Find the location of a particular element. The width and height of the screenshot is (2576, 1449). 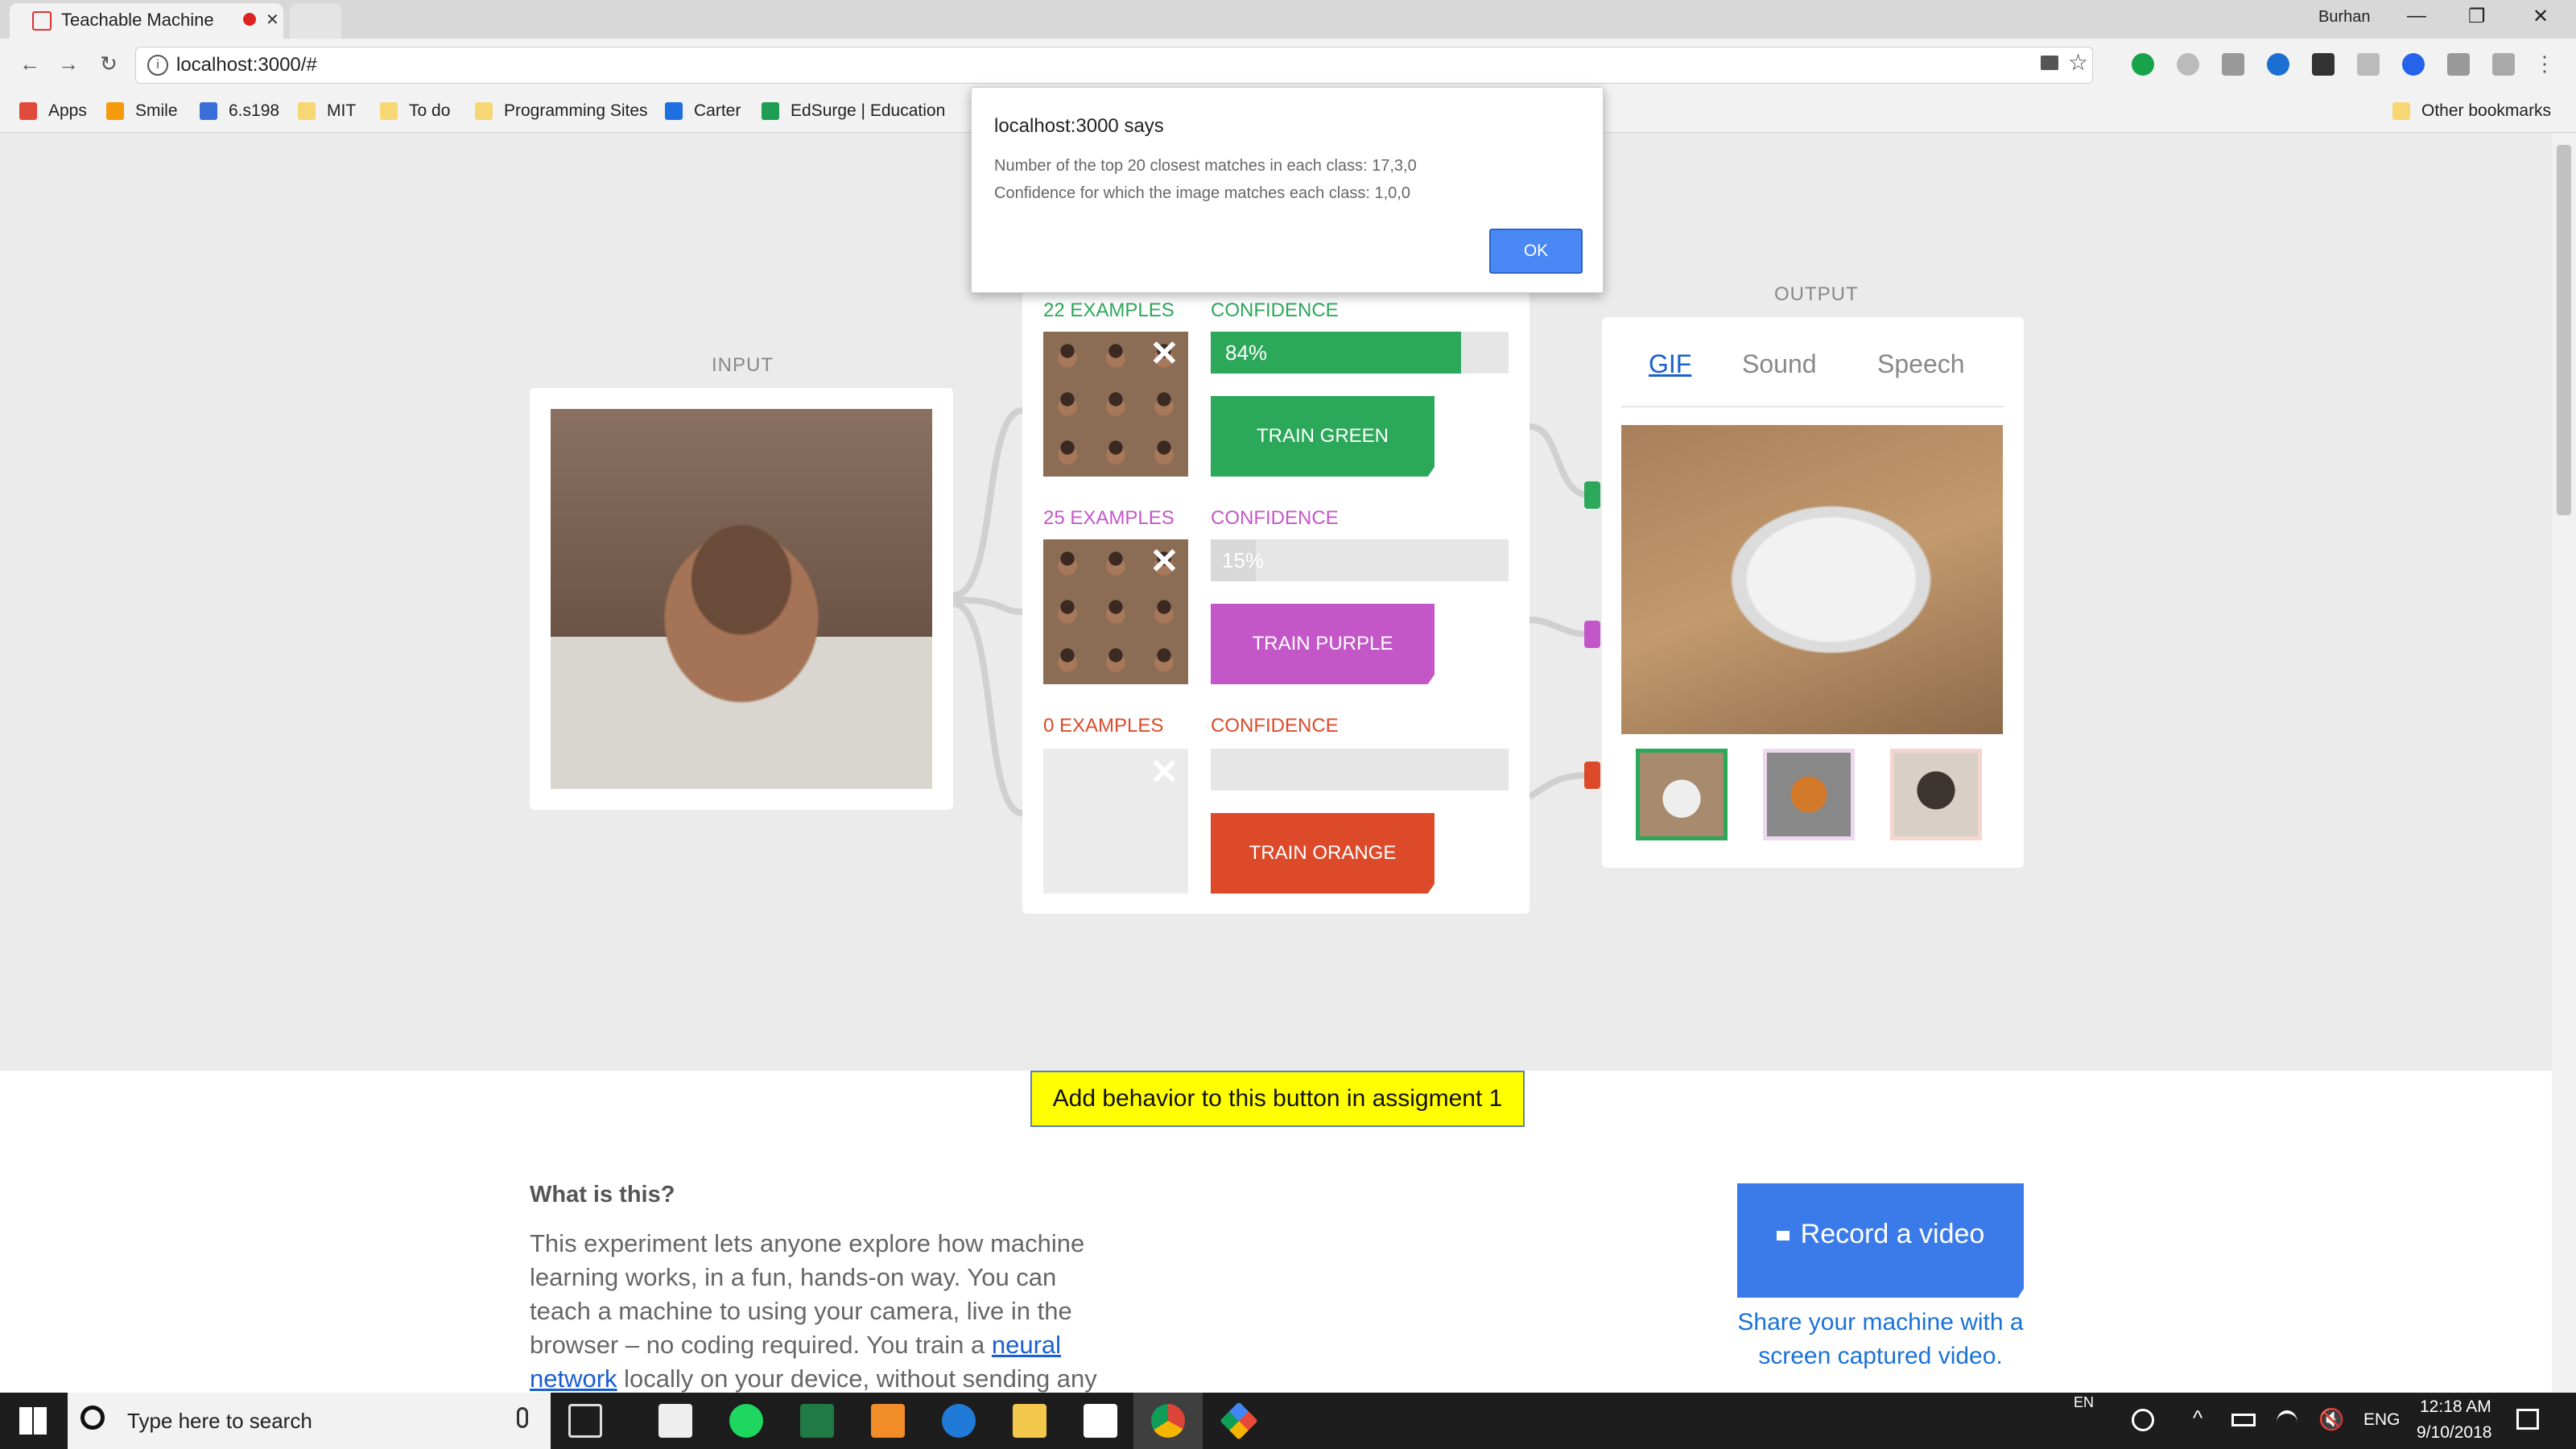

output-gif-cat is located at coordinates (1812, 579).